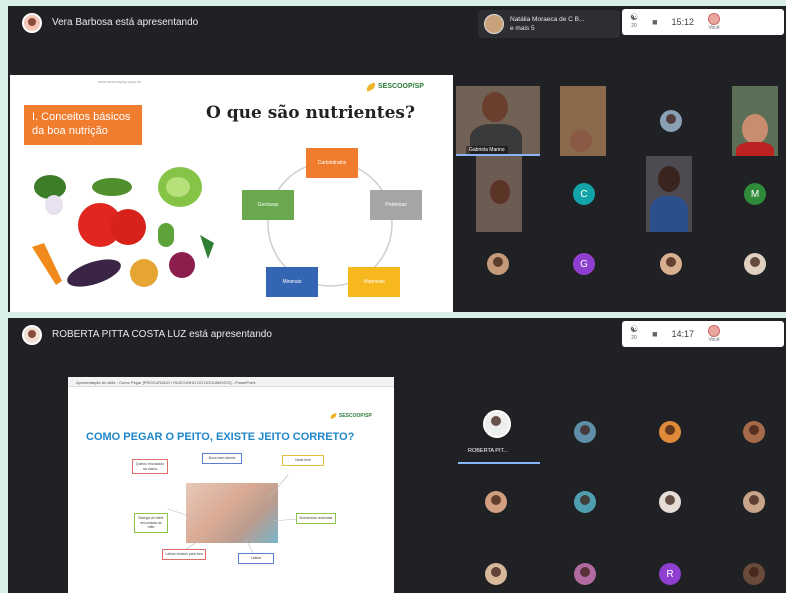 The width and height of the screenshot is (786, 593). I want to click on avatar-c: C, so click(584, 194).